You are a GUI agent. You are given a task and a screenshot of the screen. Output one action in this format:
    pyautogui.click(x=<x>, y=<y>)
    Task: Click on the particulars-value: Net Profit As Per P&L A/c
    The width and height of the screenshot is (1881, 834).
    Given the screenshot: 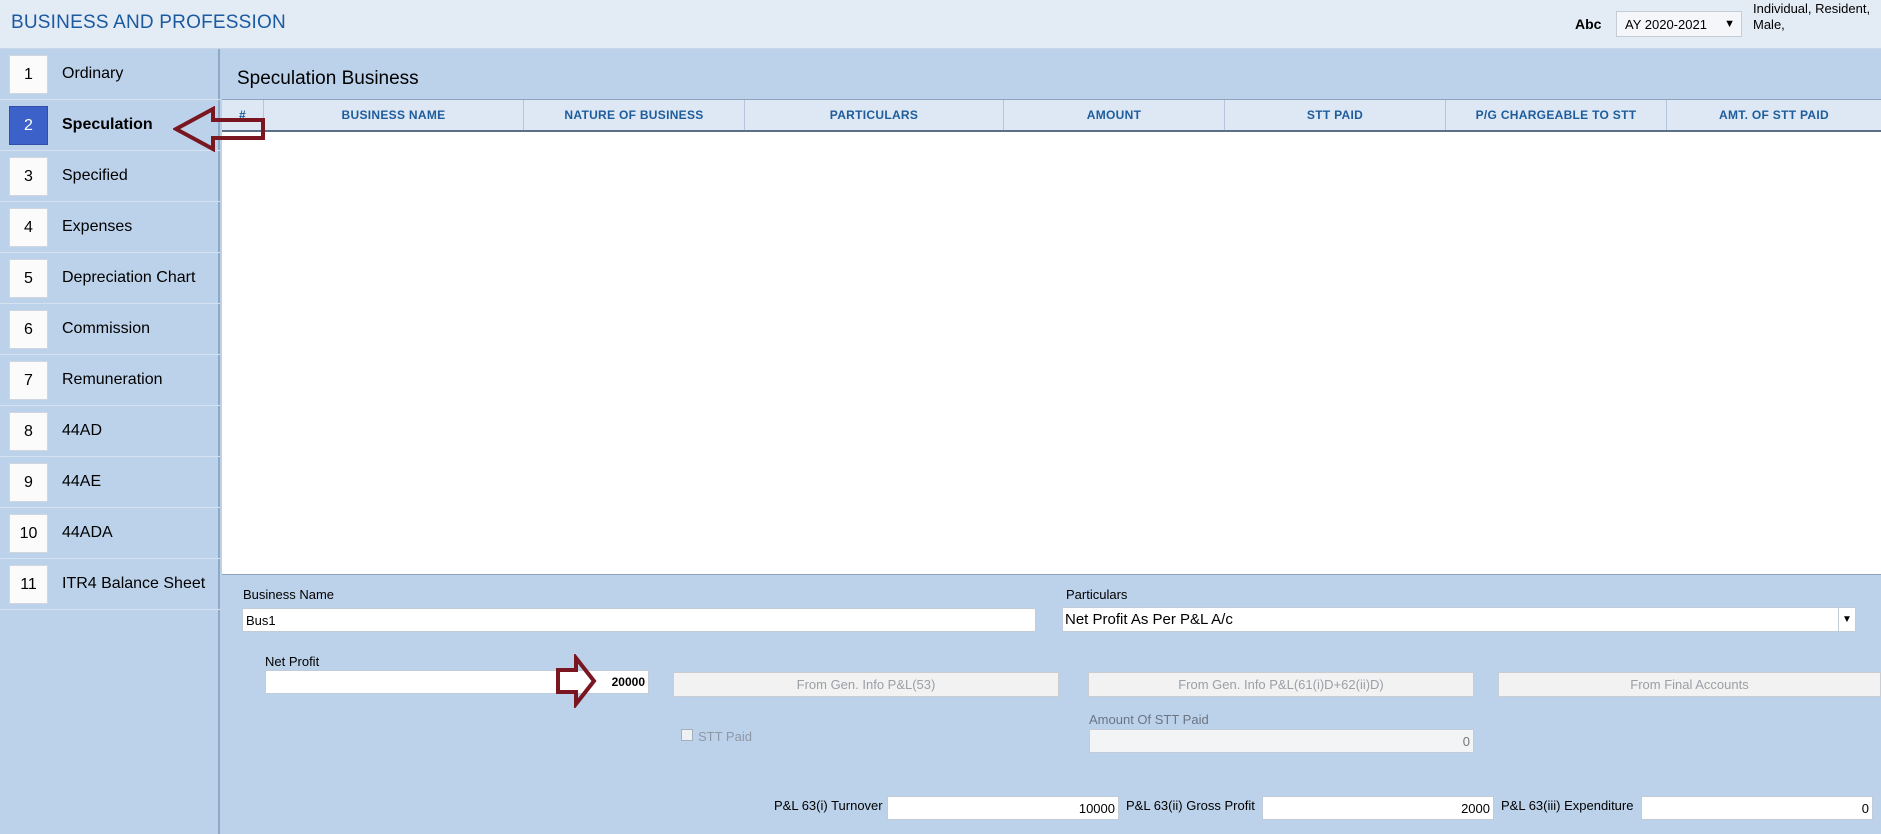 What is the action you would take?
    pyautogui.click(x=1149, y=619)
    